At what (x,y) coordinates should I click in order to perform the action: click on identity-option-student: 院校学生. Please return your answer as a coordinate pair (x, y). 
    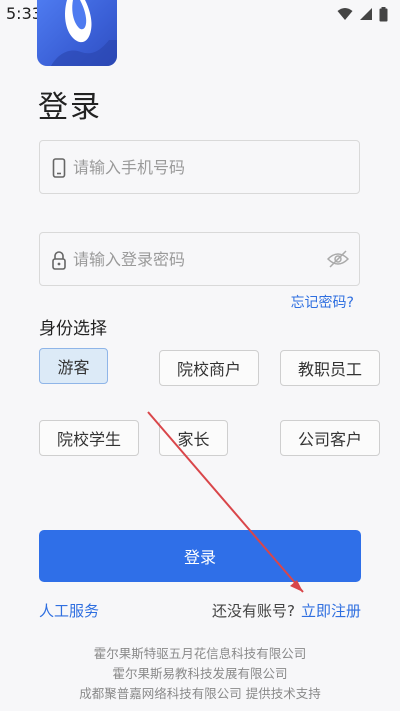
    Looking at the image, I should click on (89, 438).